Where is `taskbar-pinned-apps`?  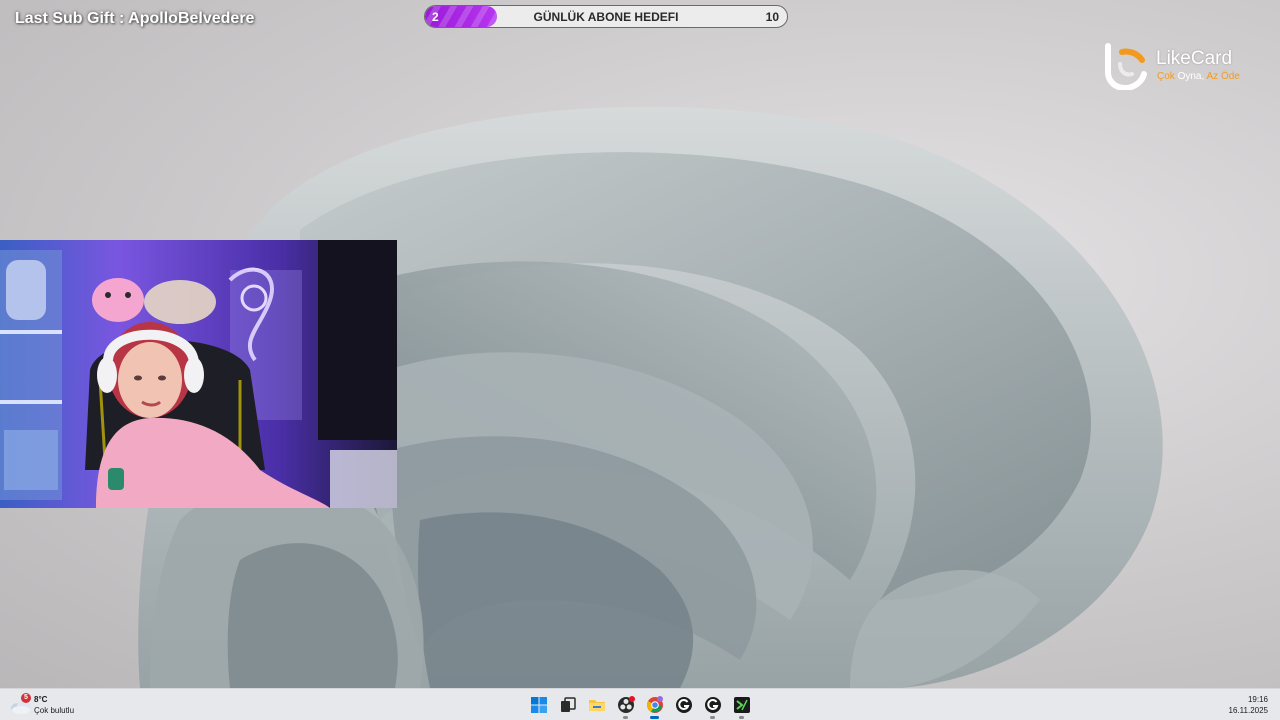
taskbar-pinned-apps is located at coordinates (640, 704).